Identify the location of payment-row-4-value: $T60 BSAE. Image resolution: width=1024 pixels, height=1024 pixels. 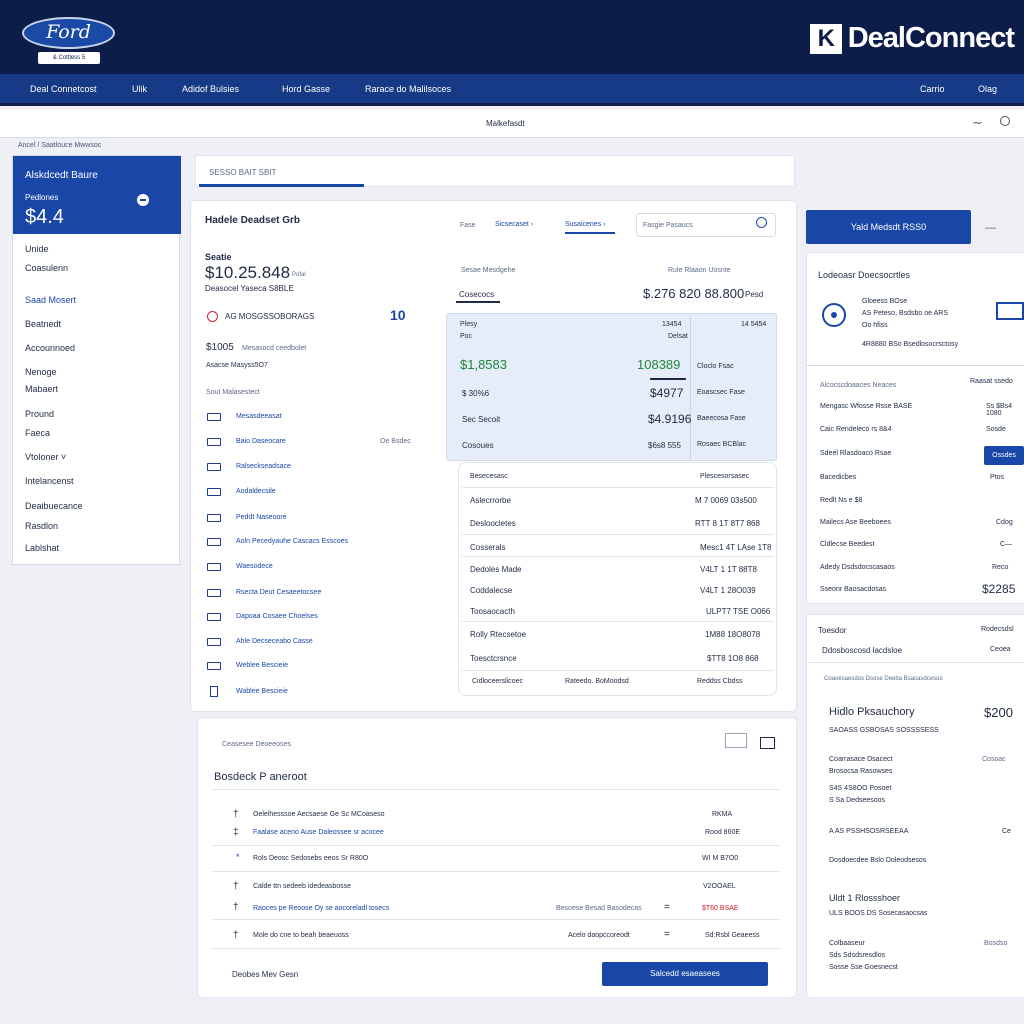
(720, 908).